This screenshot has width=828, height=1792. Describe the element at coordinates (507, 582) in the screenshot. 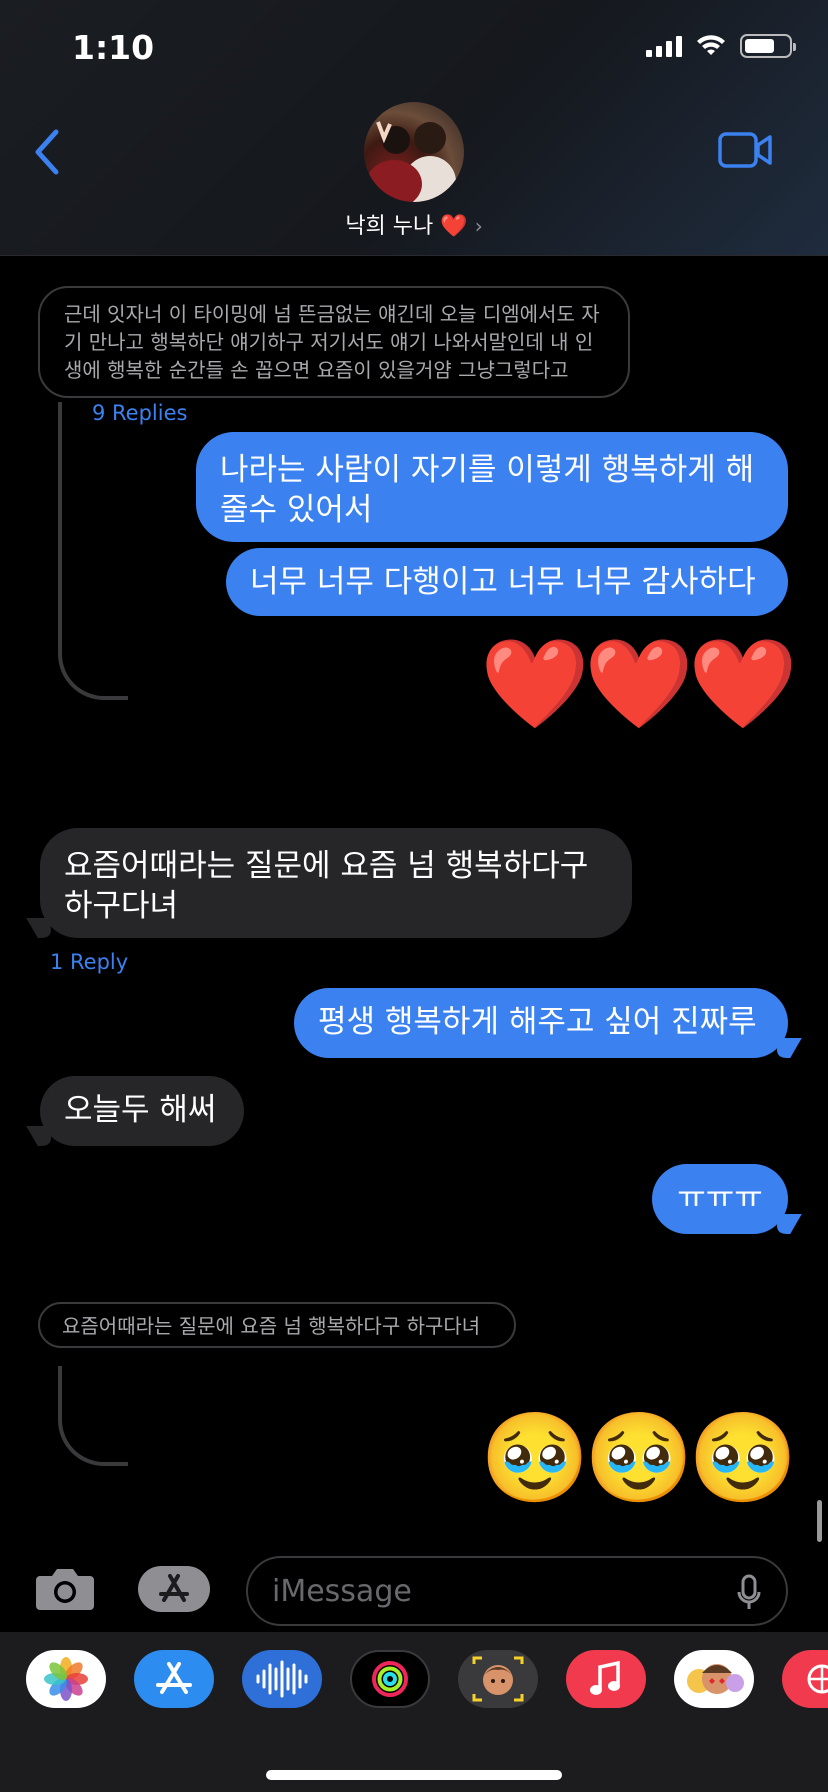

I see `sent-message: 너무 너무 다행이고 너무 너무 감사하다` at that location.